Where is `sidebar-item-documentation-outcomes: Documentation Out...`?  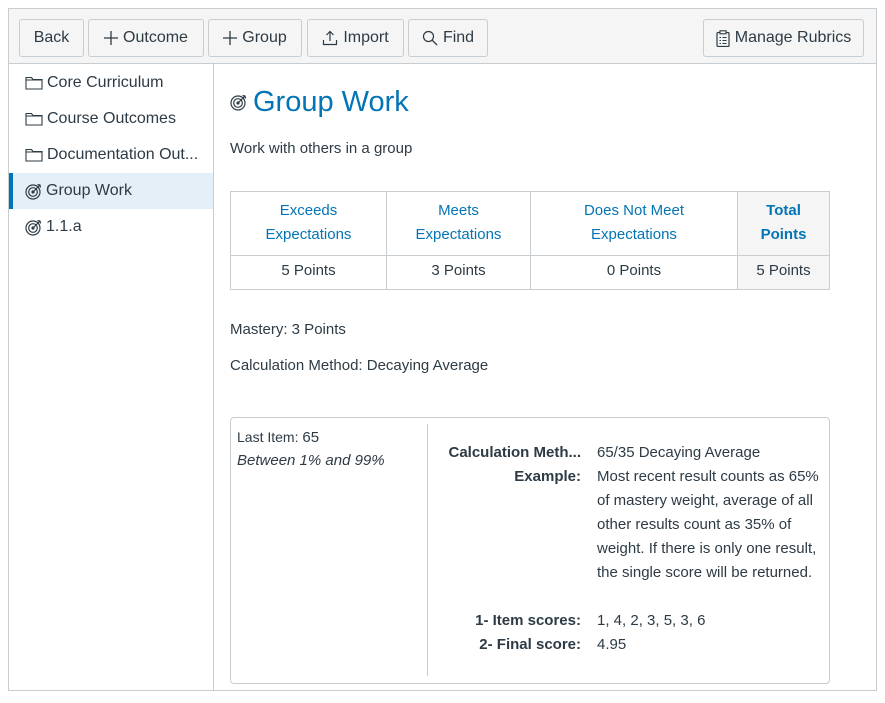 sidebar-item-documentation-outcomes: Documentation Out... is located at coordinates (111, 155).